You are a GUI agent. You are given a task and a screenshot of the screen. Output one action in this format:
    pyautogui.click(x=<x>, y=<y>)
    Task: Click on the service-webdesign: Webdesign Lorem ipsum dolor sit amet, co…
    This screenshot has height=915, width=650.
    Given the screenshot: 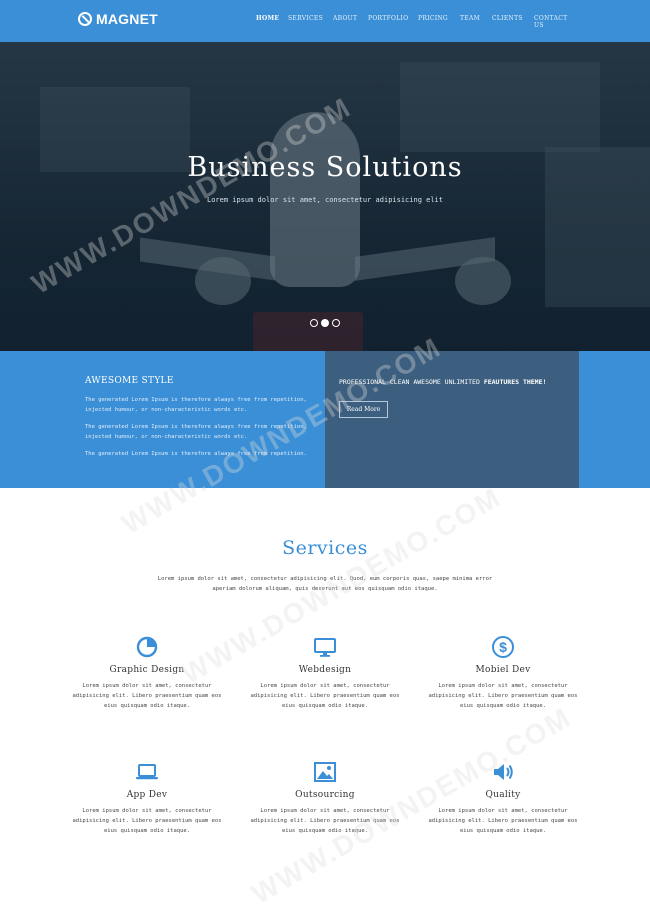 What is the action you would take?
    pyautogui.click(x=325, y=673)
    